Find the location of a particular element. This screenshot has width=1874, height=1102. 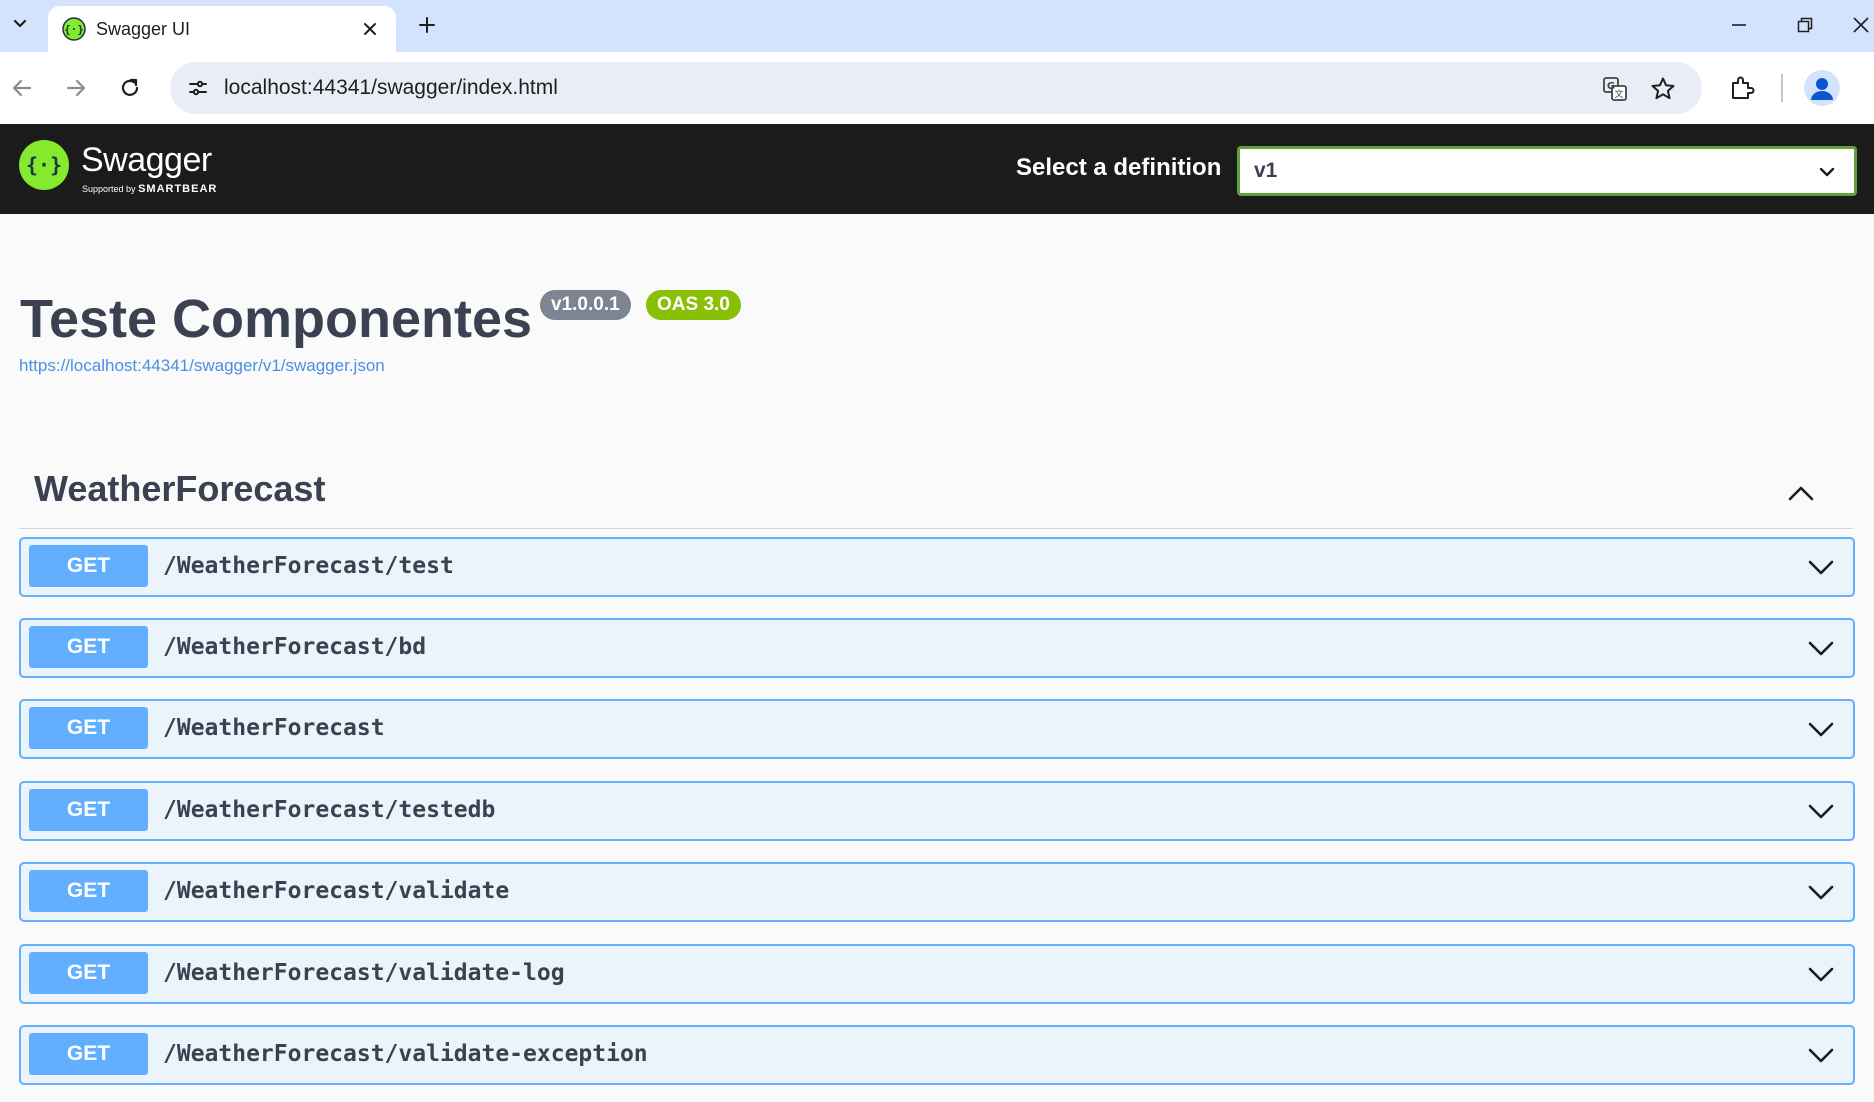

browser-toolbar: localhost:44341/swagger/index.html G 文 is located at coordinates (937, 88).